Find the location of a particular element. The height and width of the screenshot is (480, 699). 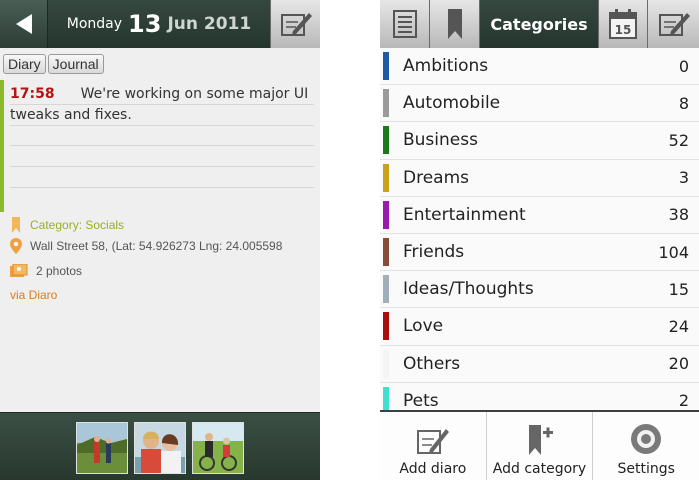

category-row-automobile: Automobile 8 is located at coordinates (539, 104).